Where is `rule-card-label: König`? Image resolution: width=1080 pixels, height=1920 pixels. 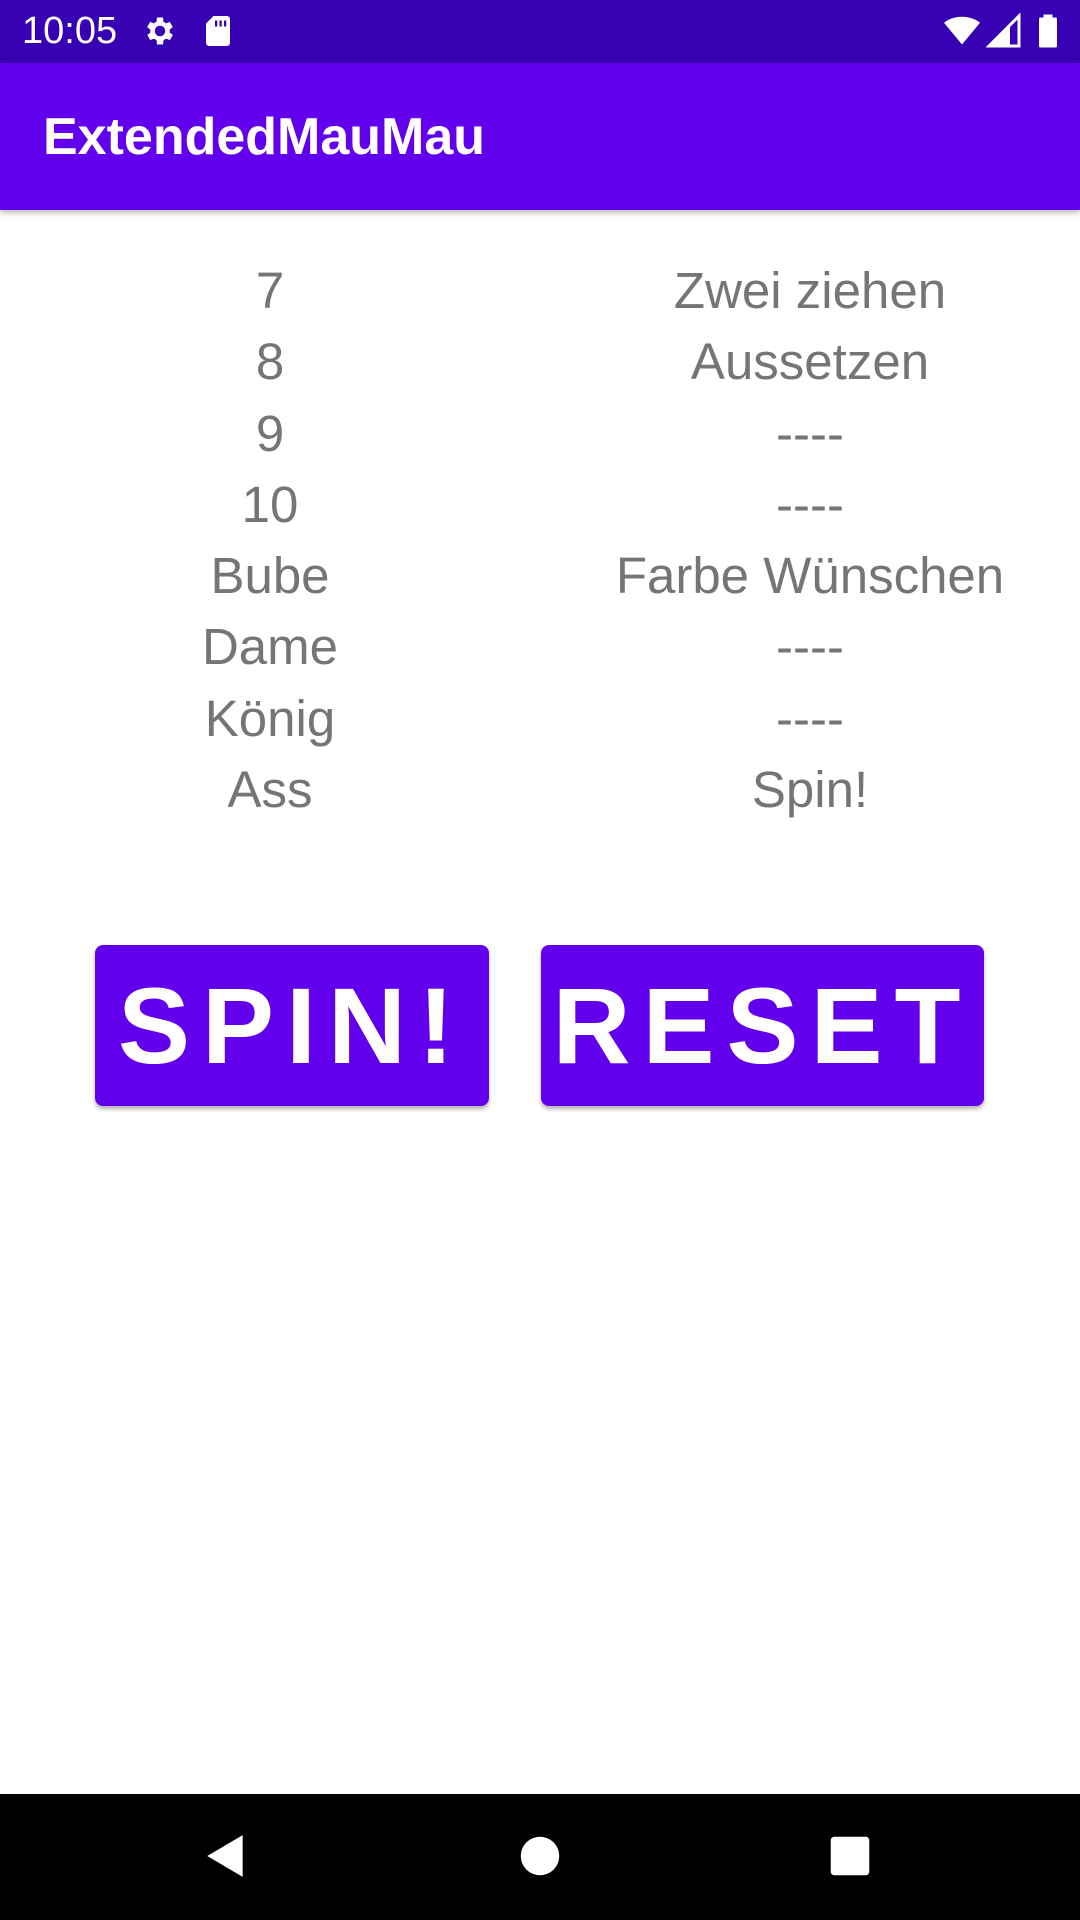 rule-card-label: König is located at coordinates (270, 718).